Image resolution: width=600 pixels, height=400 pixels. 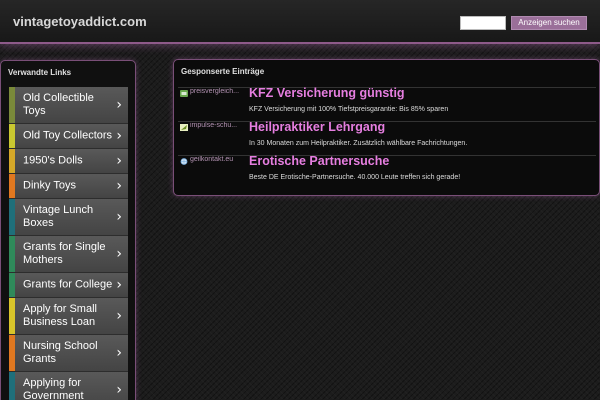 I want to click on related-link-item: Dinky Toys ›, so click(x=68, y=186).